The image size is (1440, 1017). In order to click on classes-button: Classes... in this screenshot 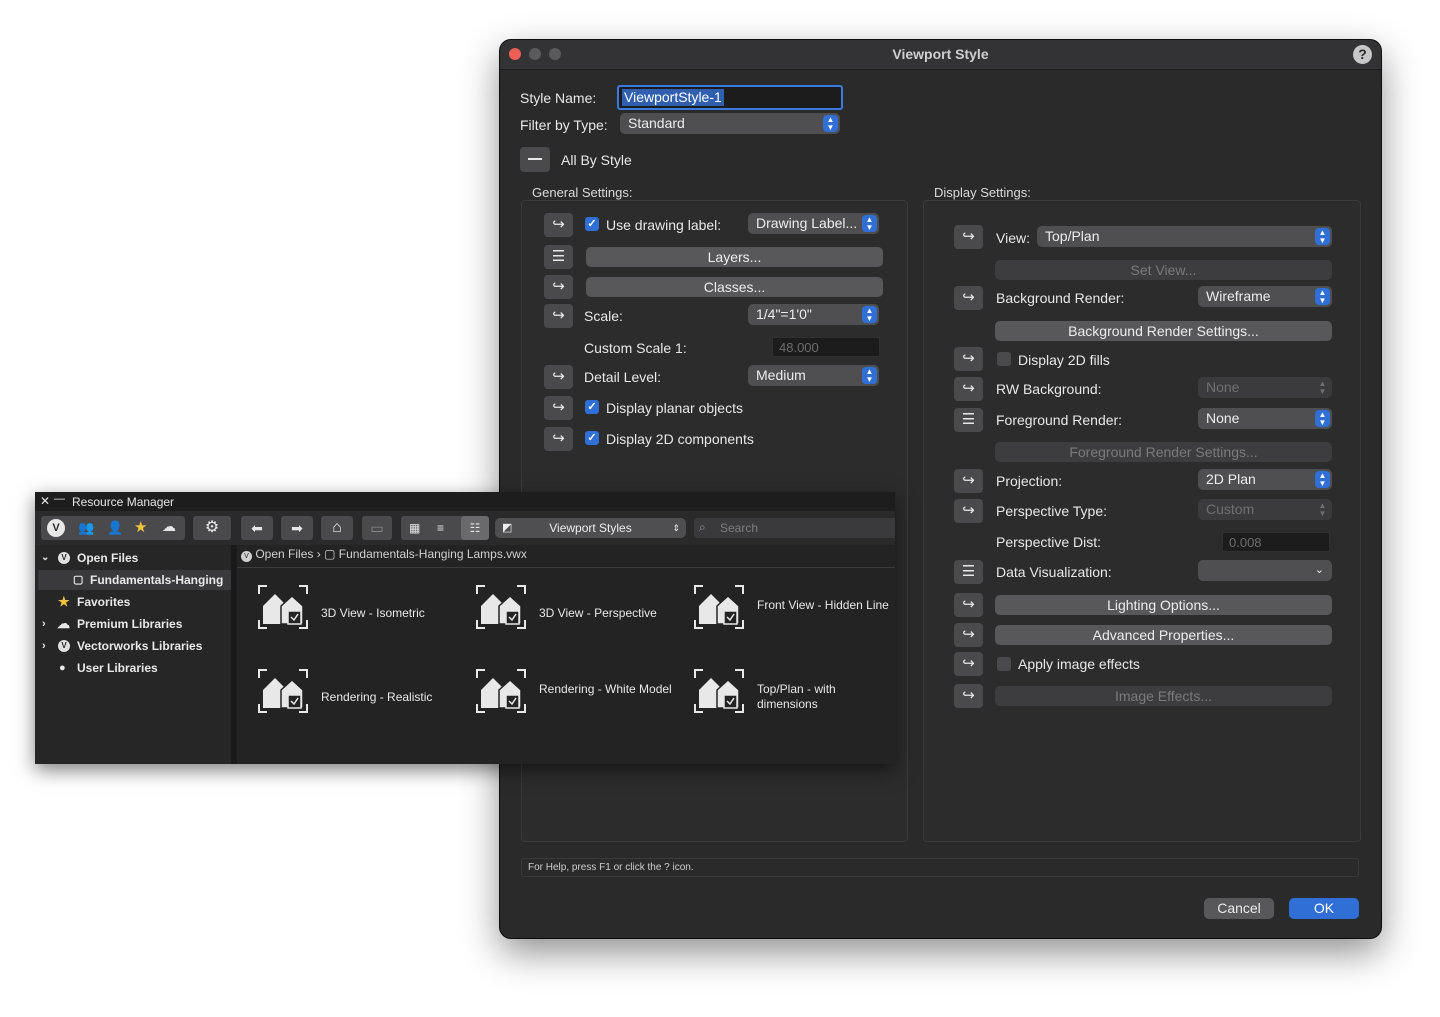, I will do `click(734, 287)`.